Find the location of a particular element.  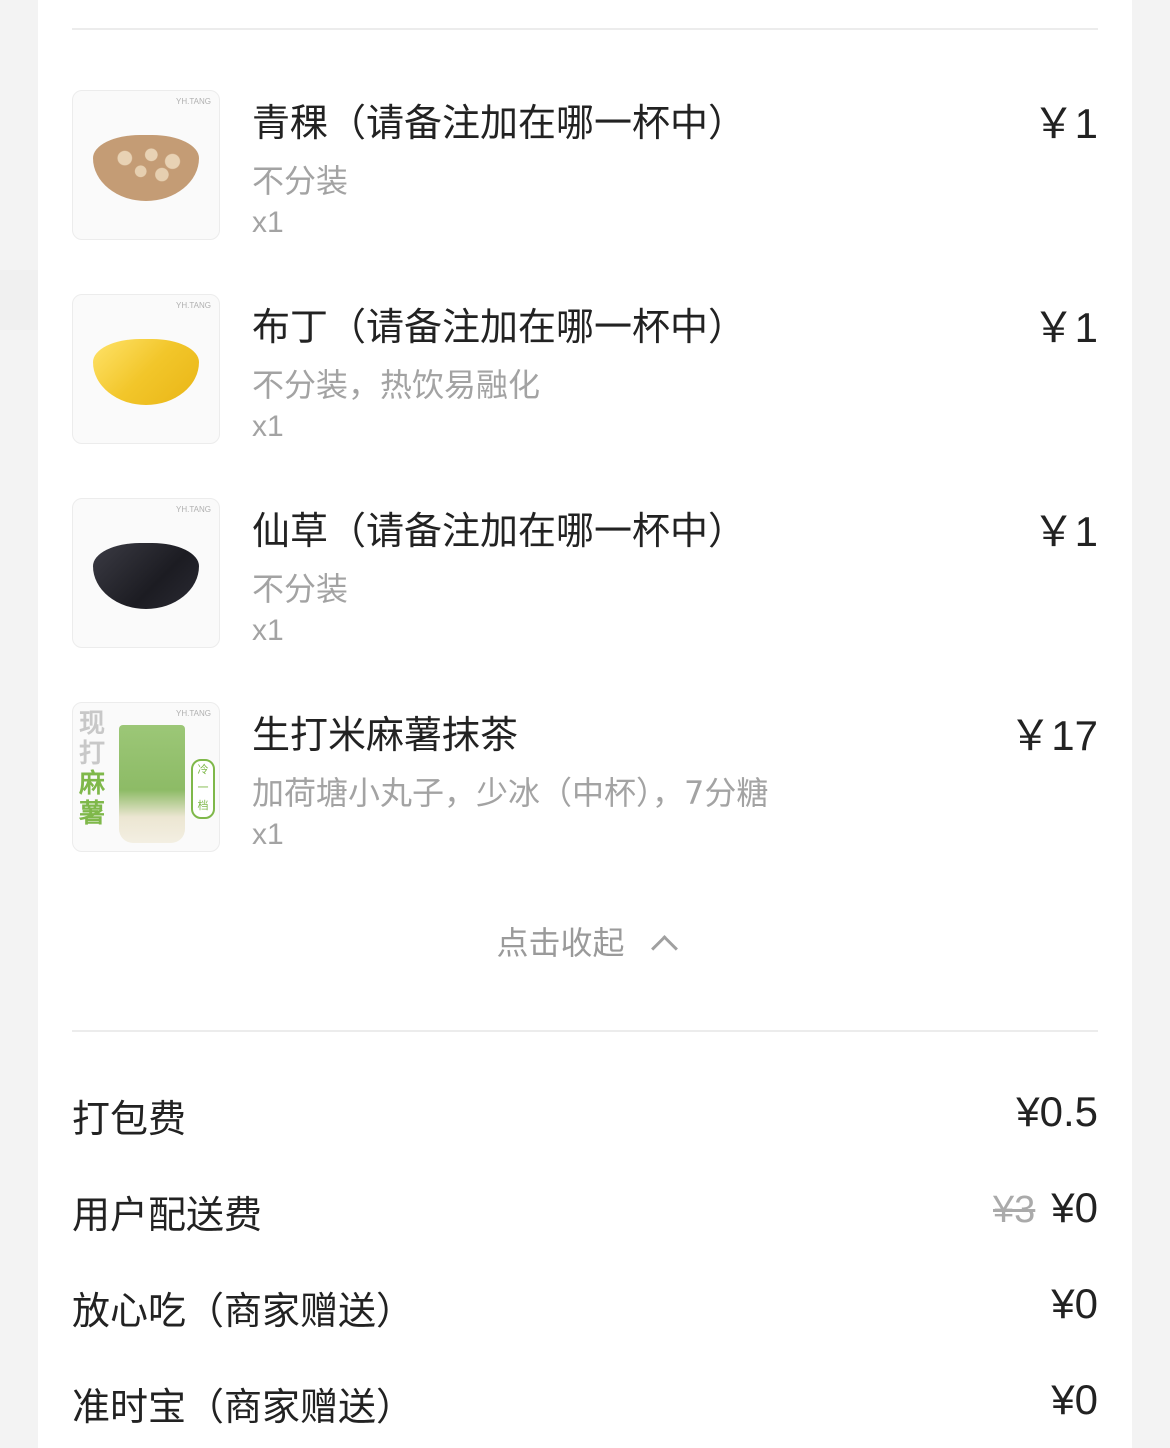

item-name: 仙草（请备注加在哪一杯中） is located at coordinates (499, 531).